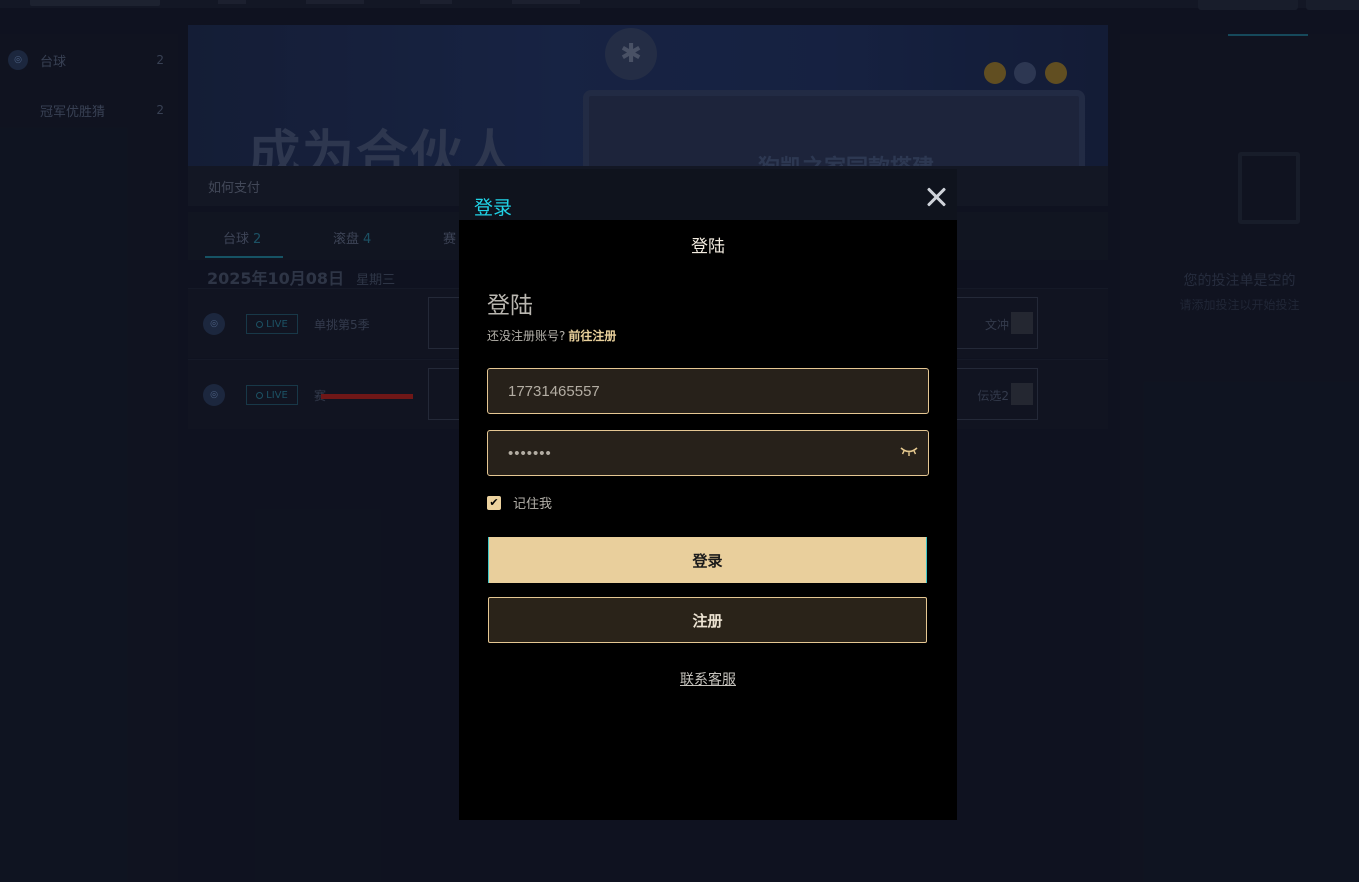 The image size is (1359, 882). What do you see at coordinates (708, 194) in the screenshot?
I see `modal-header: 登录` at bounding box center [708, 194].